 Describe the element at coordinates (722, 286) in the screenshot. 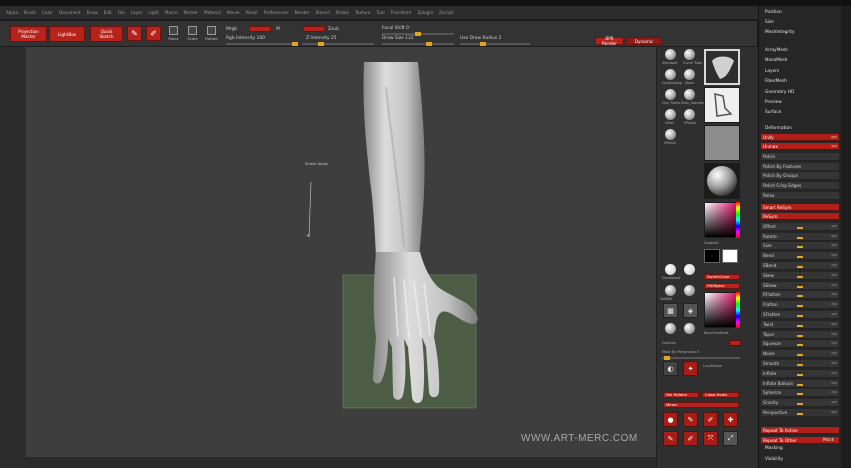

I see `fill-object-button: FillObject` at that location.